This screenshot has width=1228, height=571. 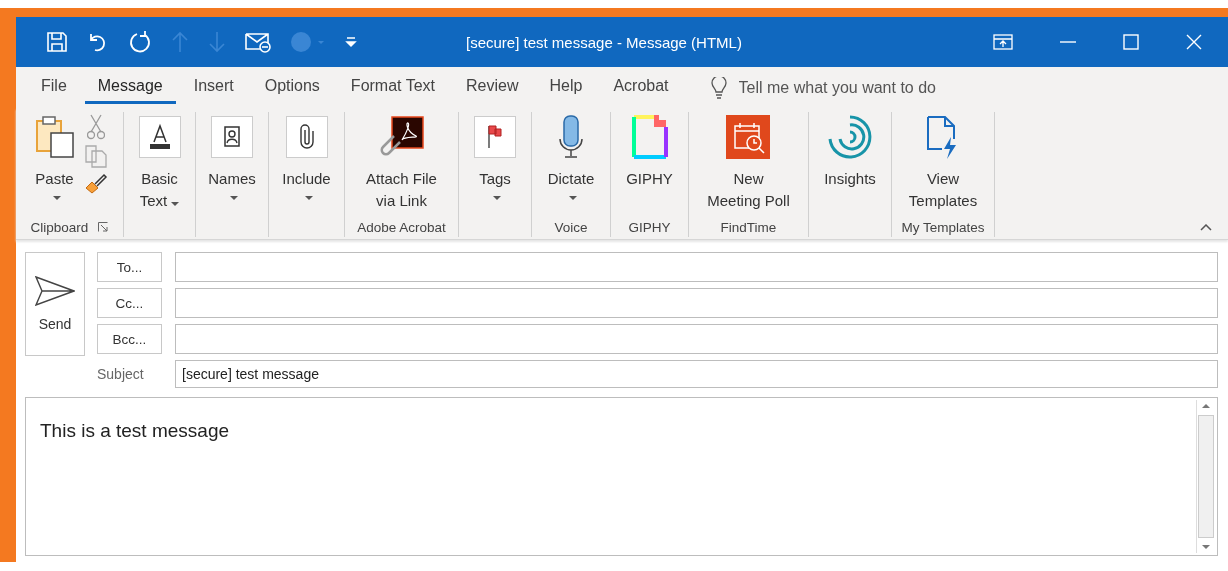 I want to click on customize-icon, so click(x=351, y=42).